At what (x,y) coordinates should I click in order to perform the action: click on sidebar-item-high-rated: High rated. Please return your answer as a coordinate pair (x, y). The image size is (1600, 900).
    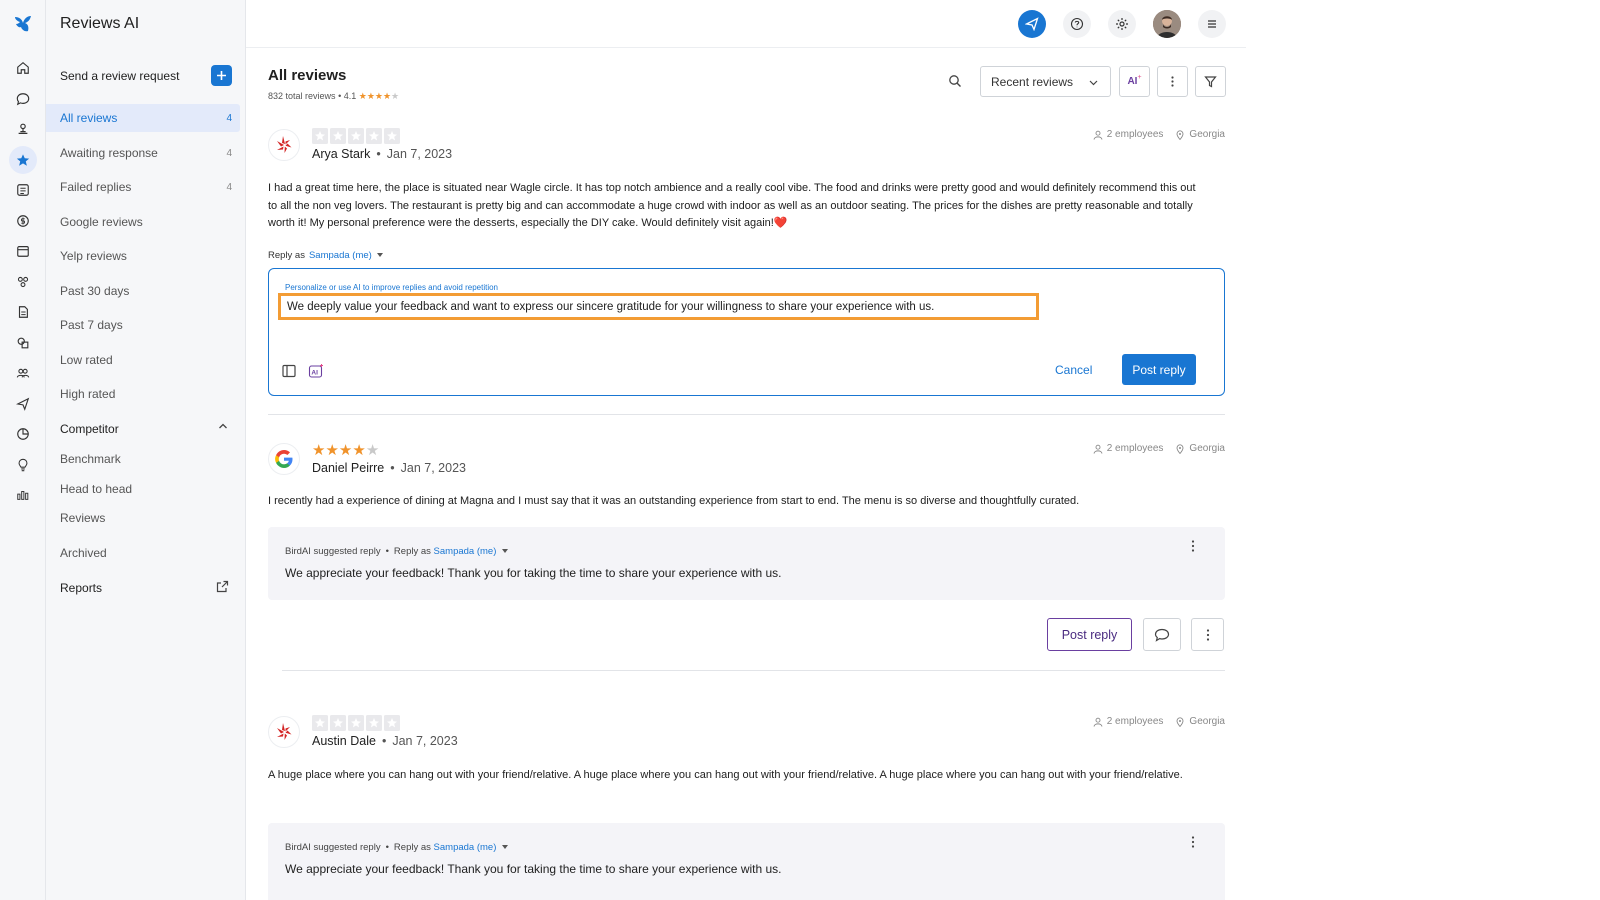
    Looking at the image, I should click on (143, 394).